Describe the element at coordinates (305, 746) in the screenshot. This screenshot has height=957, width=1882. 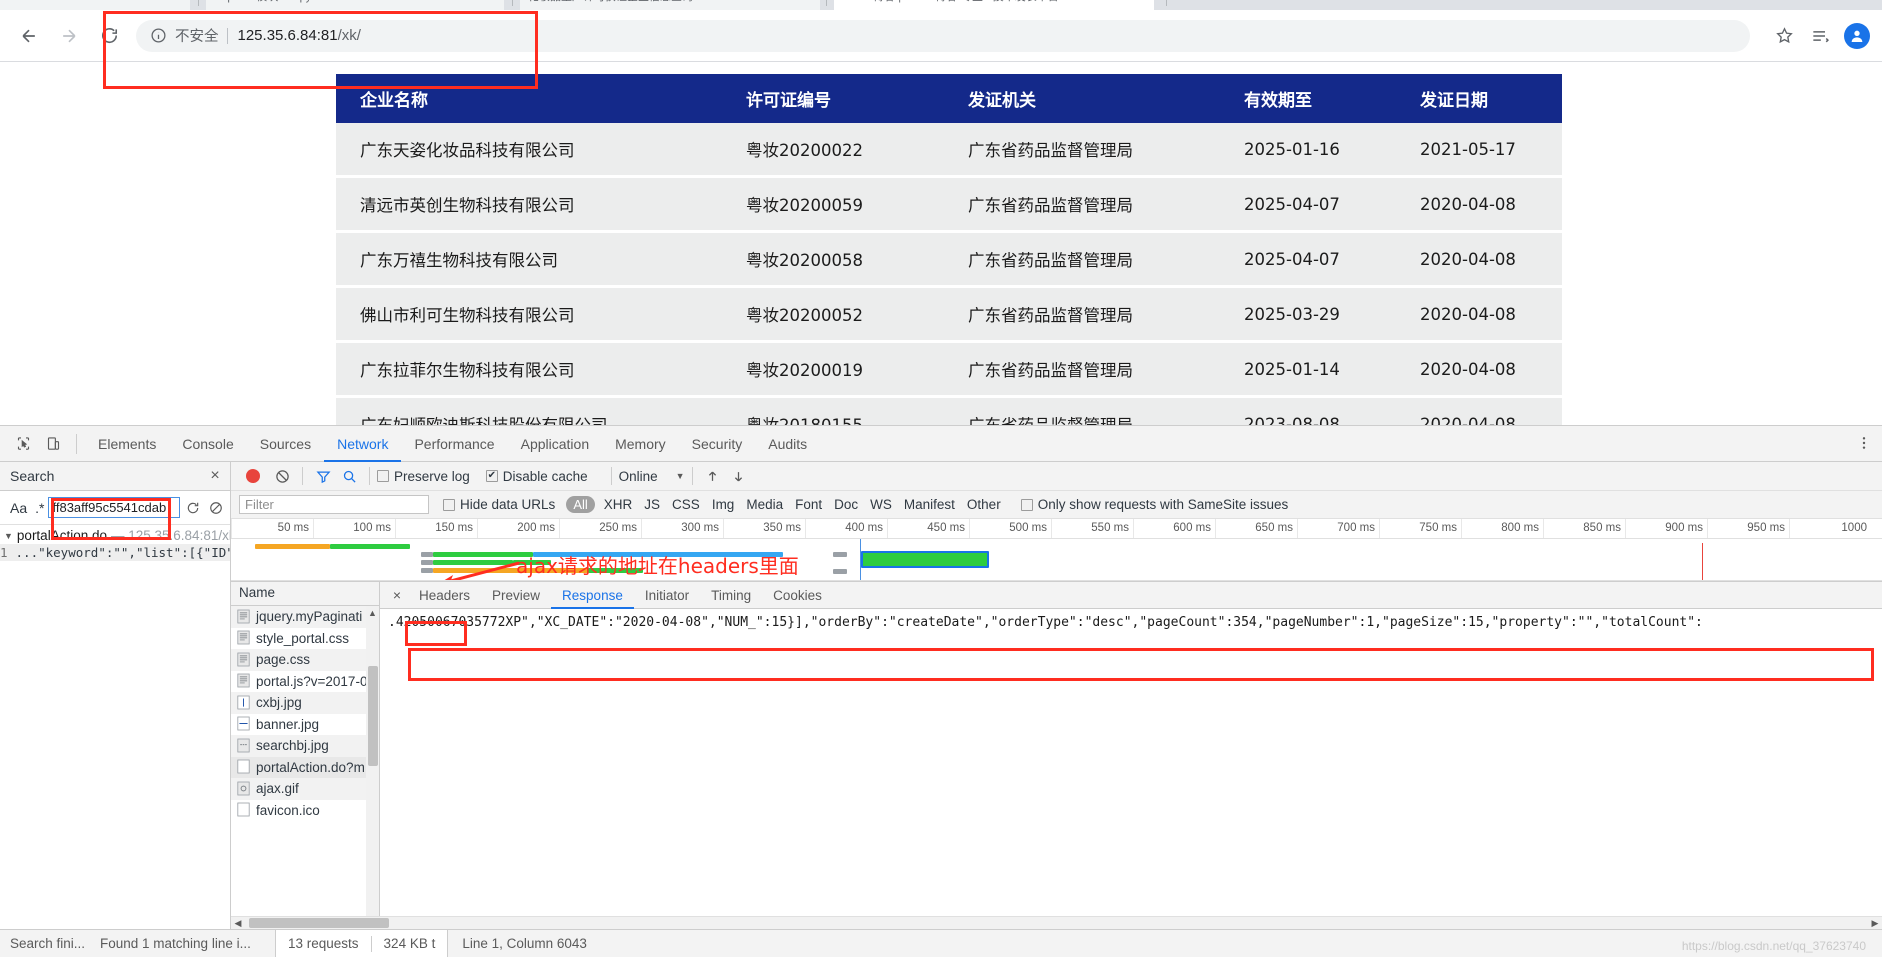
I see `list-item: searchbj.jpg` at that location.